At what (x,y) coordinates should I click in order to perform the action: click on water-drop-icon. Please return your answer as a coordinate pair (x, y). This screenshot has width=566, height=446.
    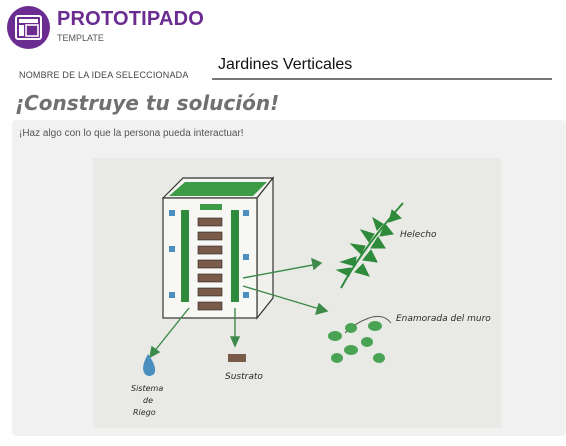
    Looking at the image, I should click on (149, 365).